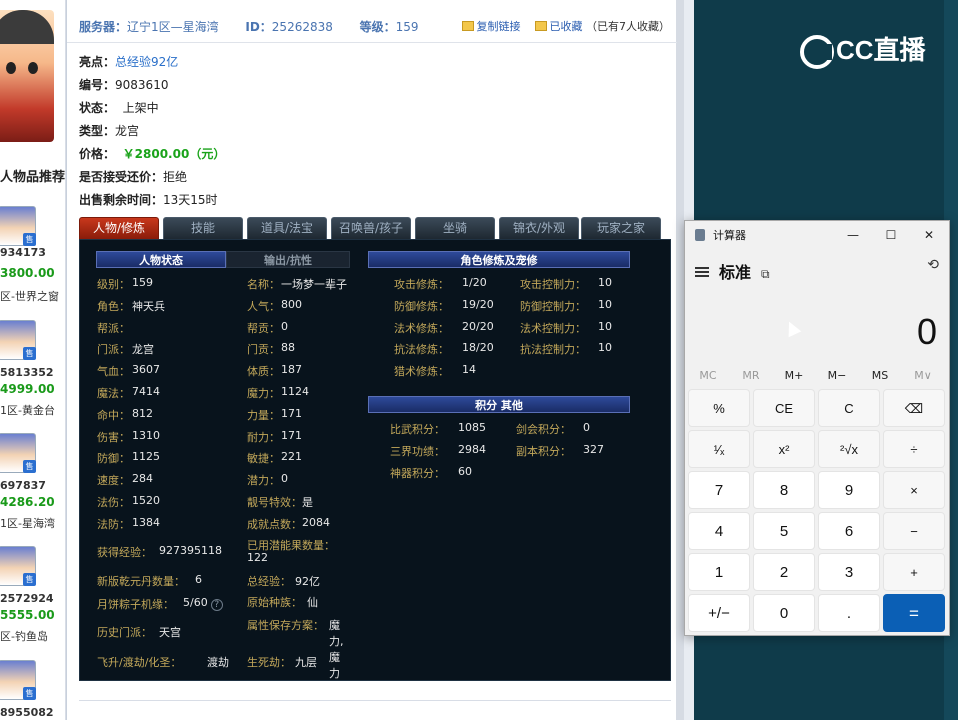  I want to click on stat-value: 6, so click(198, 579).